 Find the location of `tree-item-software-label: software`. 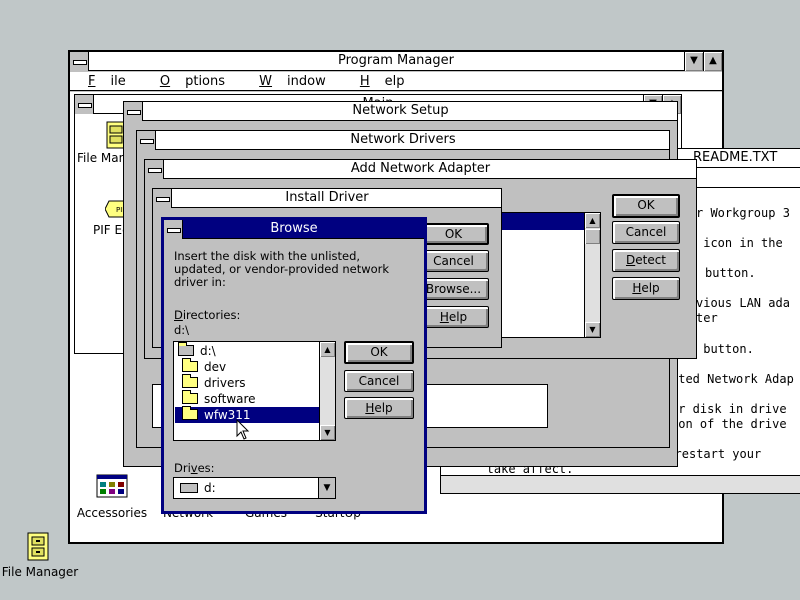

tree-item-software-label: software is located at coordinates (230, 399).